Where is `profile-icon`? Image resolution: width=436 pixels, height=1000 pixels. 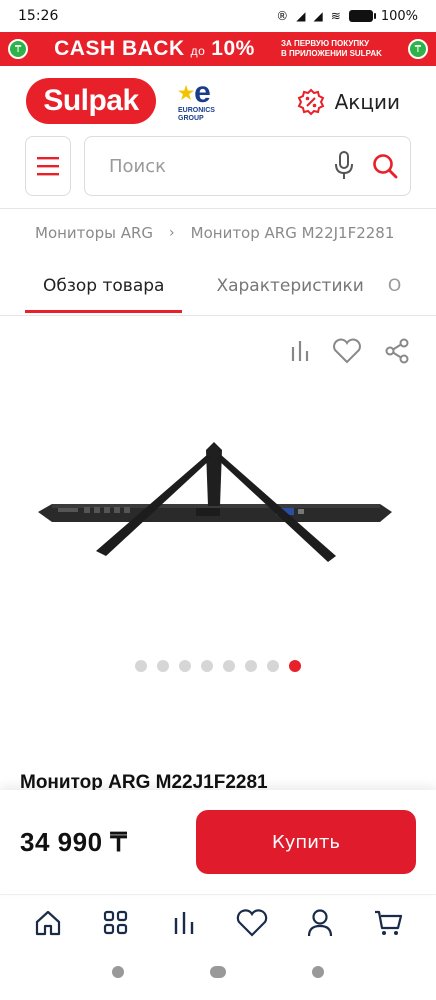 profile-icon is located at coordinates (320, 922).